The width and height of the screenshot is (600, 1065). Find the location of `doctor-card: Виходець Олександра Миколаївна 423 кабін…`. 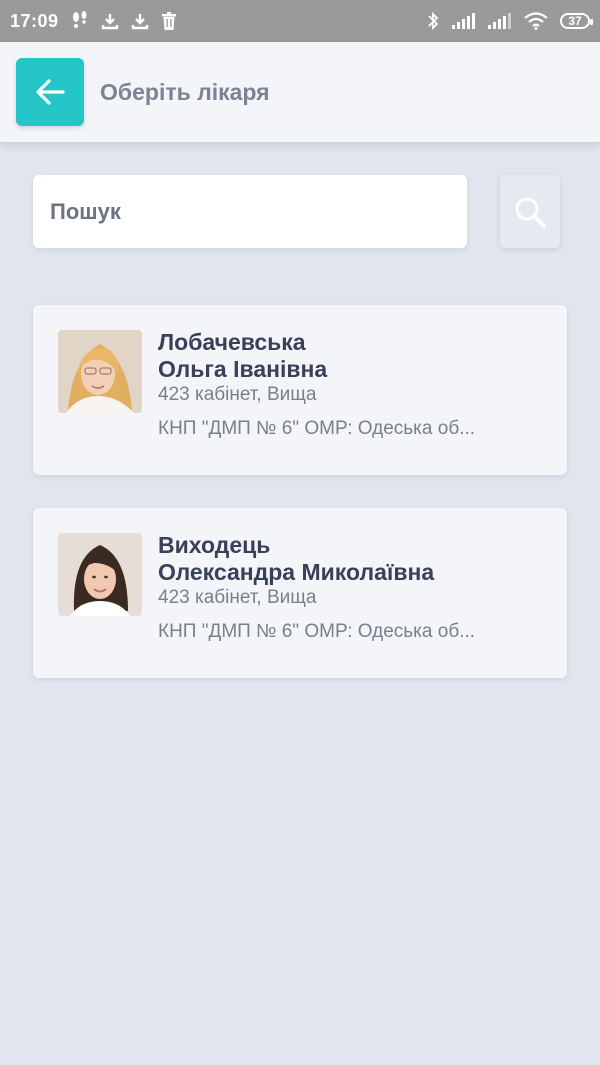

doctor-card: Виходець Олександра Миколаївна 423 кабін… is located at coordinates (300, 593).